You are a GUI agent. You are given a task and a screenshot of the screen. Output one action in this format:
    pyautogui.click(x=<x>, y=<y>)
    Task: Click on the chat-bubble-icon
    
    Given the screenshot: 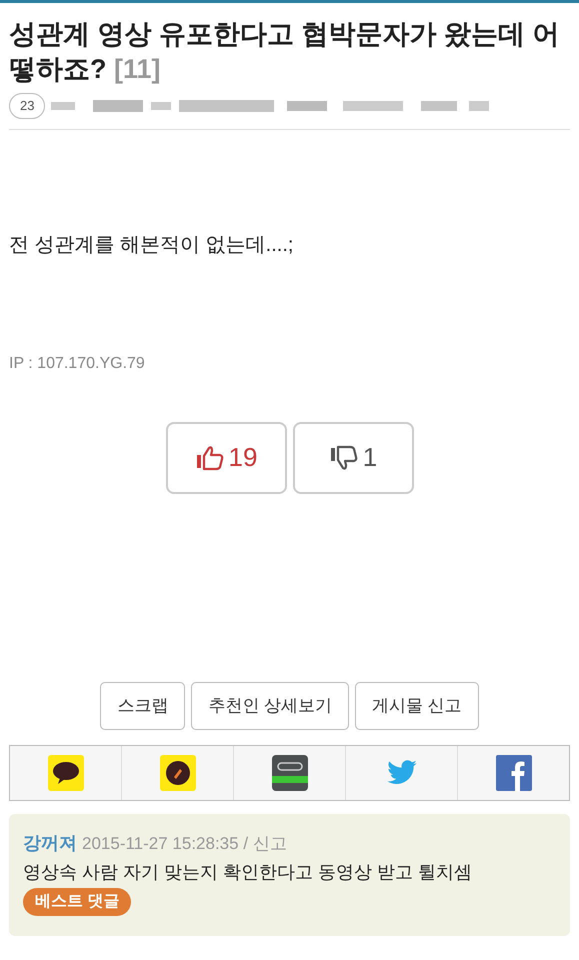 What is the action you would take?
    pyautogui.click(x=66, y=772)
    